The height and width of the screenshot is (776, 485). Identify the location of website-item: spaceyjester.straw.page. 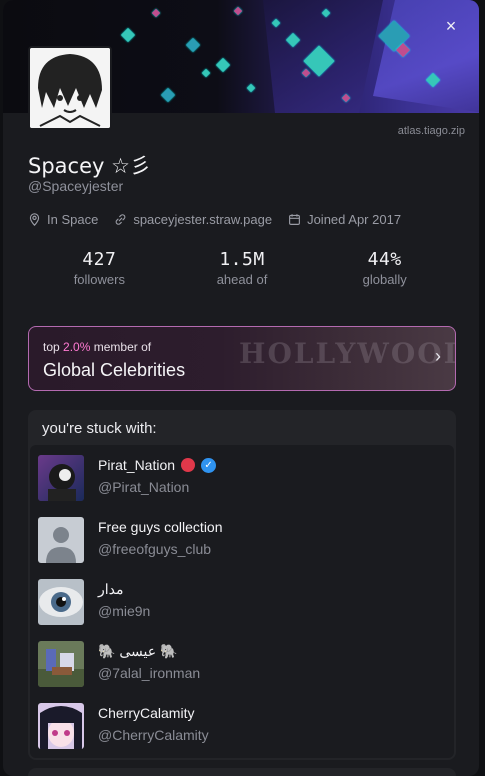
(193, 219).